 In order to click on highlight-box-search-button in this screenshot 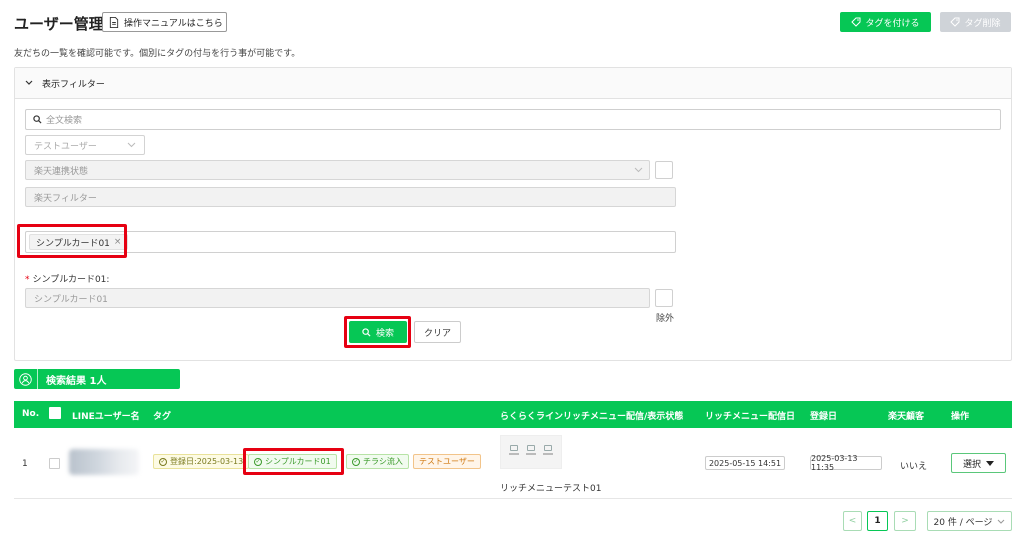, I will do `click(377, 332)`.